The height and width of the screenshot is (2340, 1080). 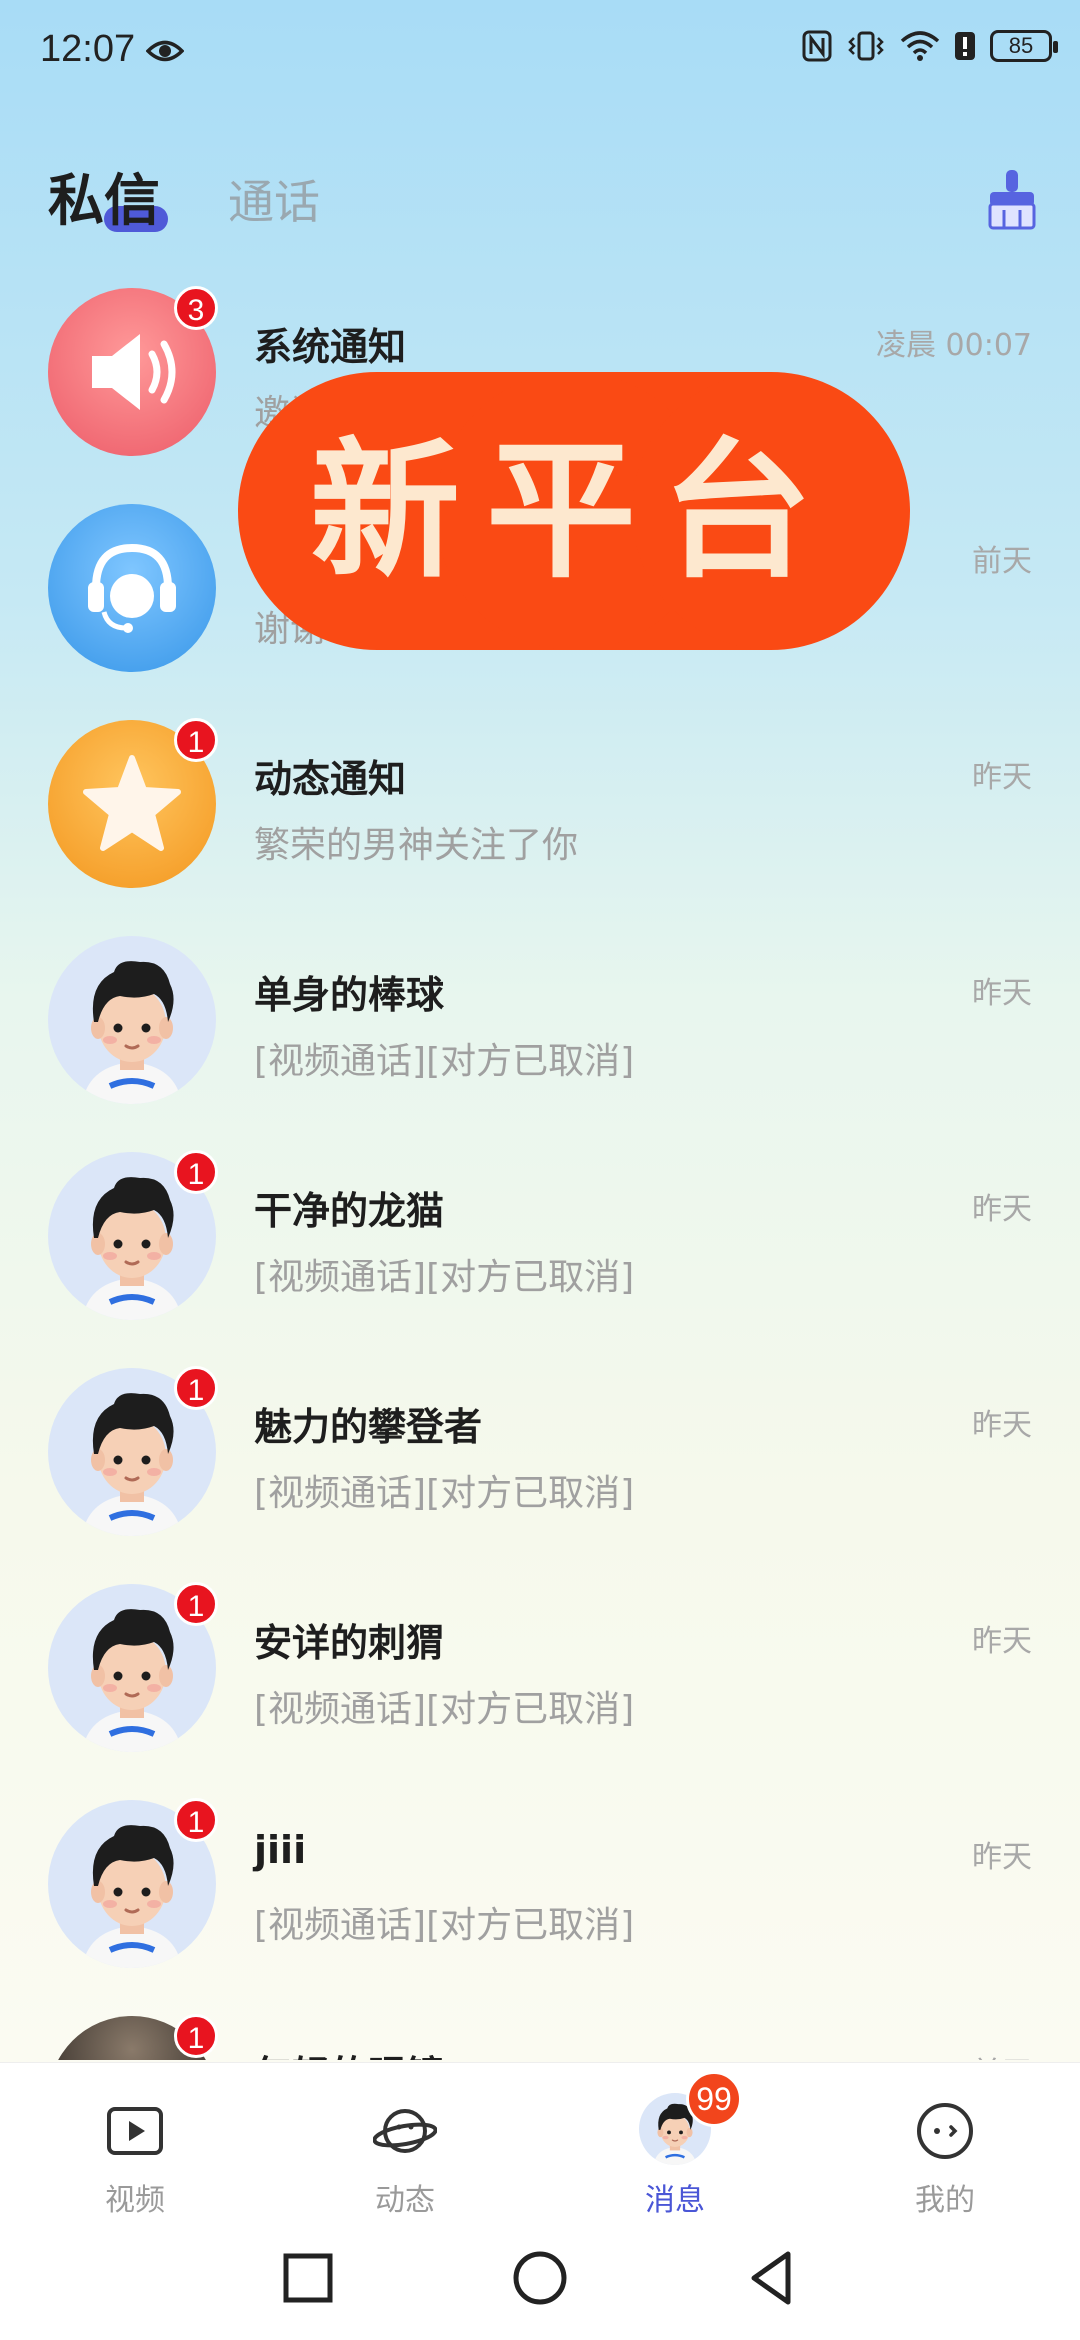 I want to click on nav-item-video: 视频, so click(x=135, y=2143).